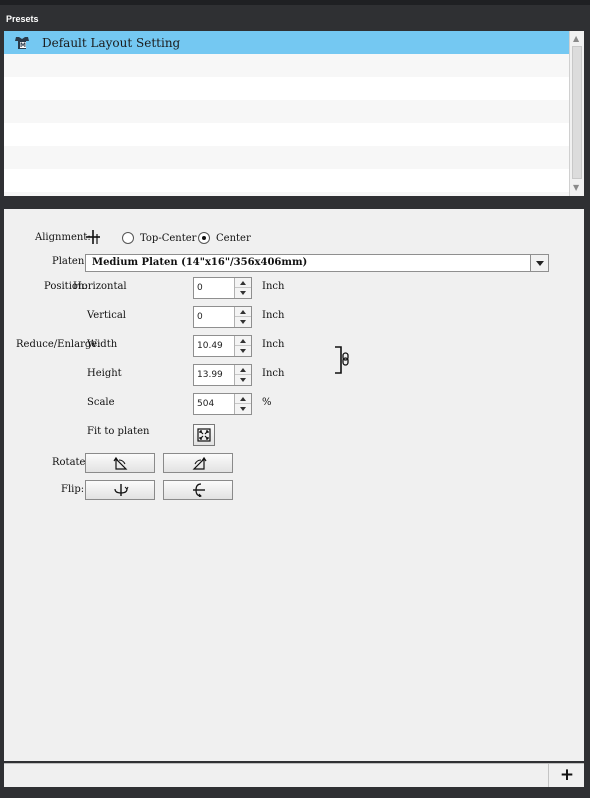  What do you see at coordinates (567, 775) in the screenshot?
I see `add-preset-button: +` at bounding box center [567, 775].